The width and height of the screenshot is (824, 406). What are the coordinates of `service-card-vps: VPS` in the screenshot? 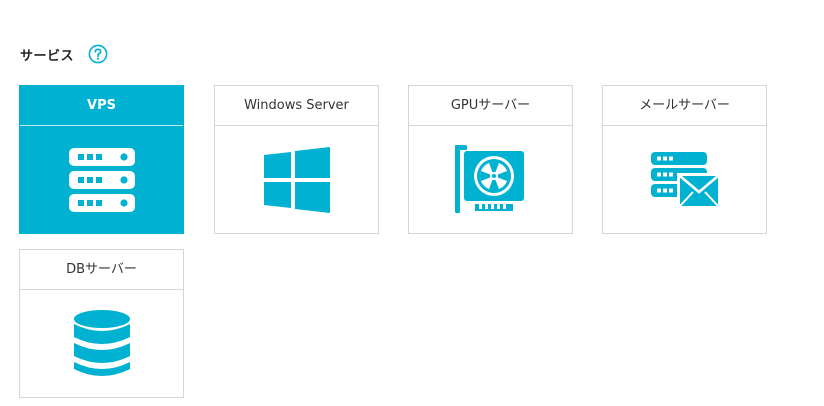 It's located at (101, 159).